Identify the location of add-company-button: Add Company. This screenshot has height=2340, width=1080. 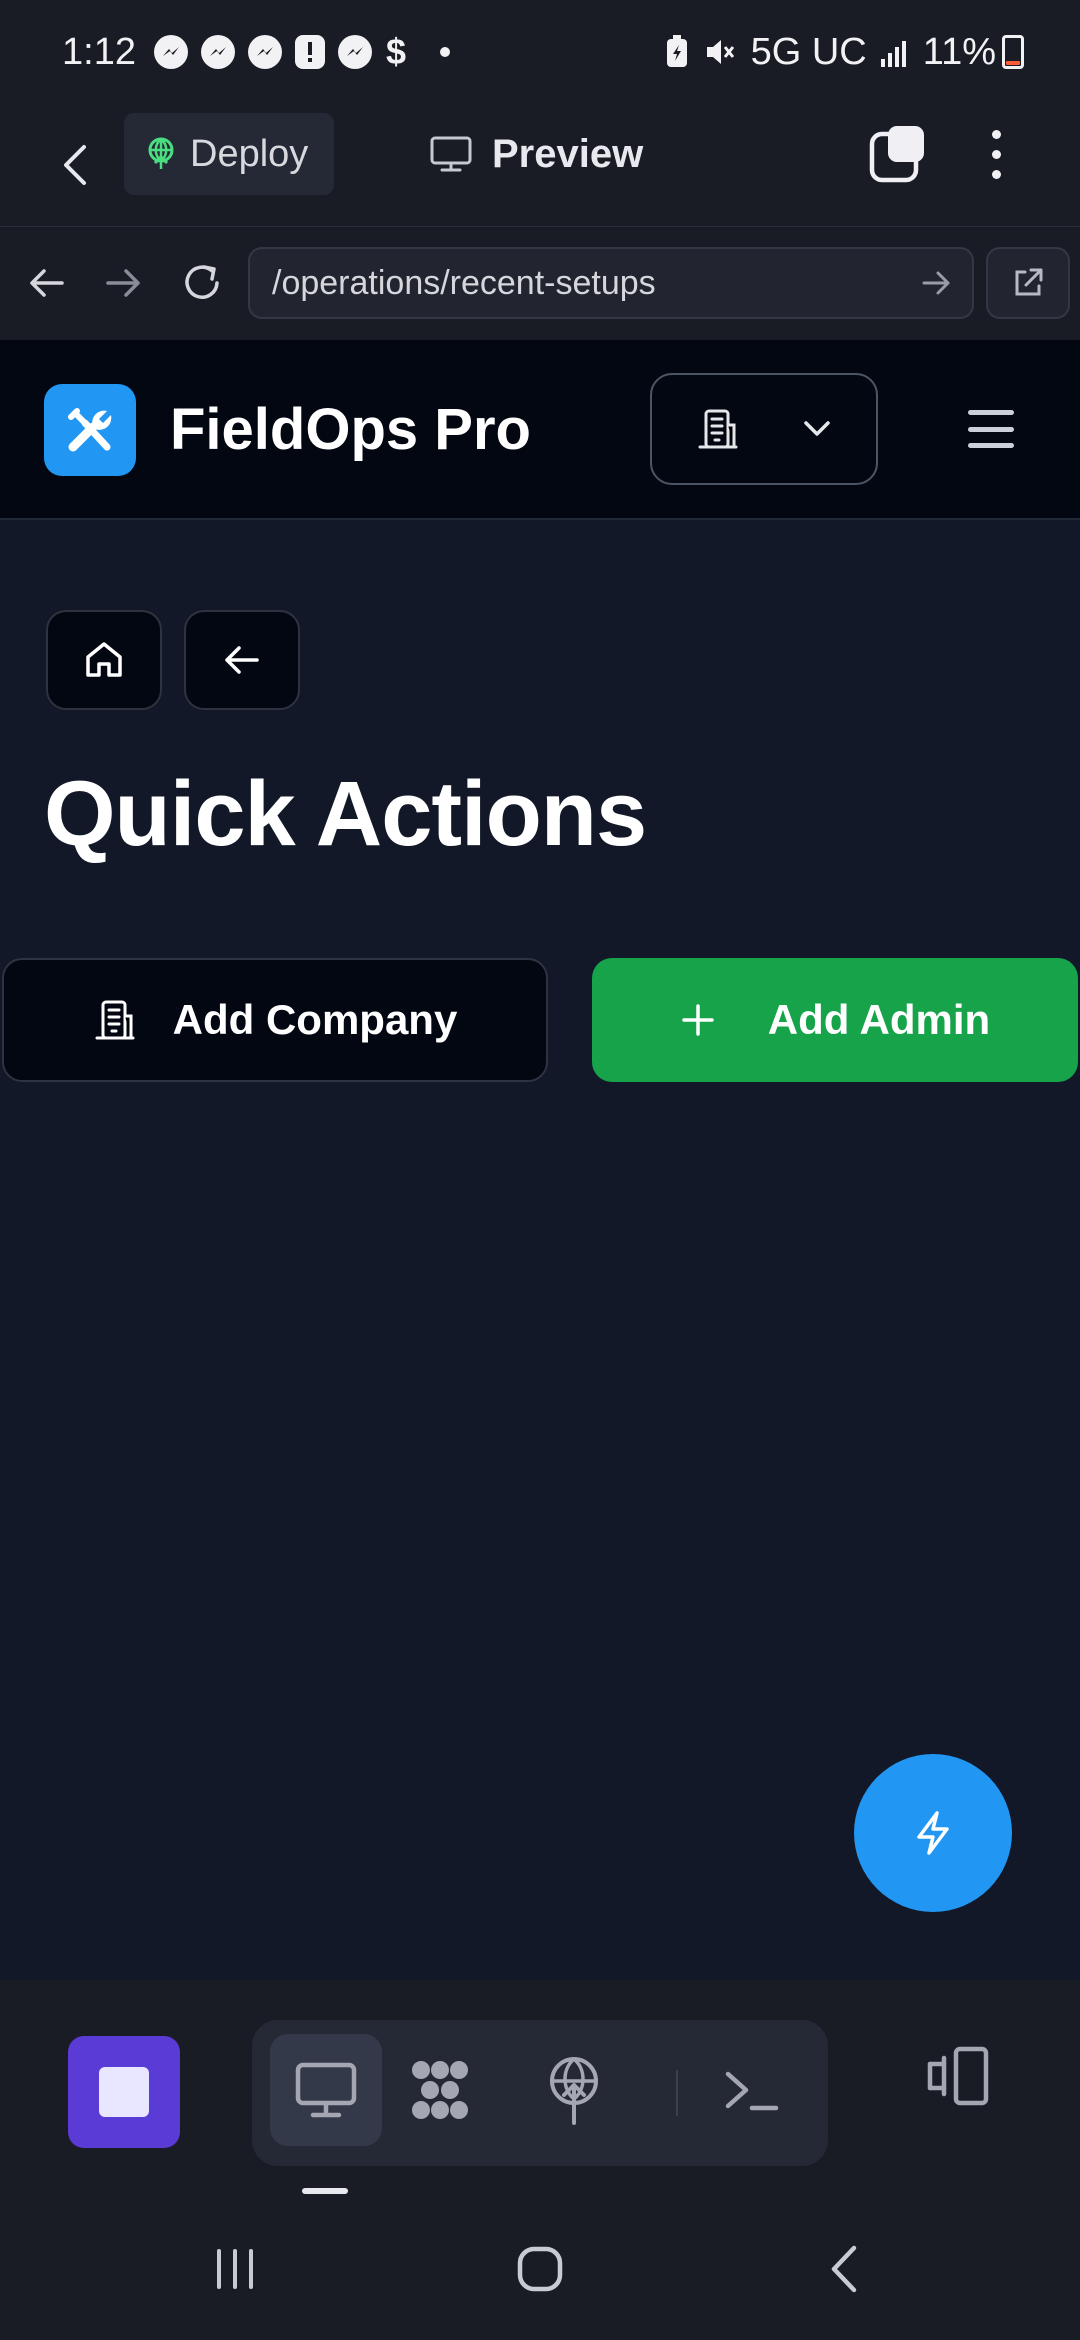
(275, 1020).